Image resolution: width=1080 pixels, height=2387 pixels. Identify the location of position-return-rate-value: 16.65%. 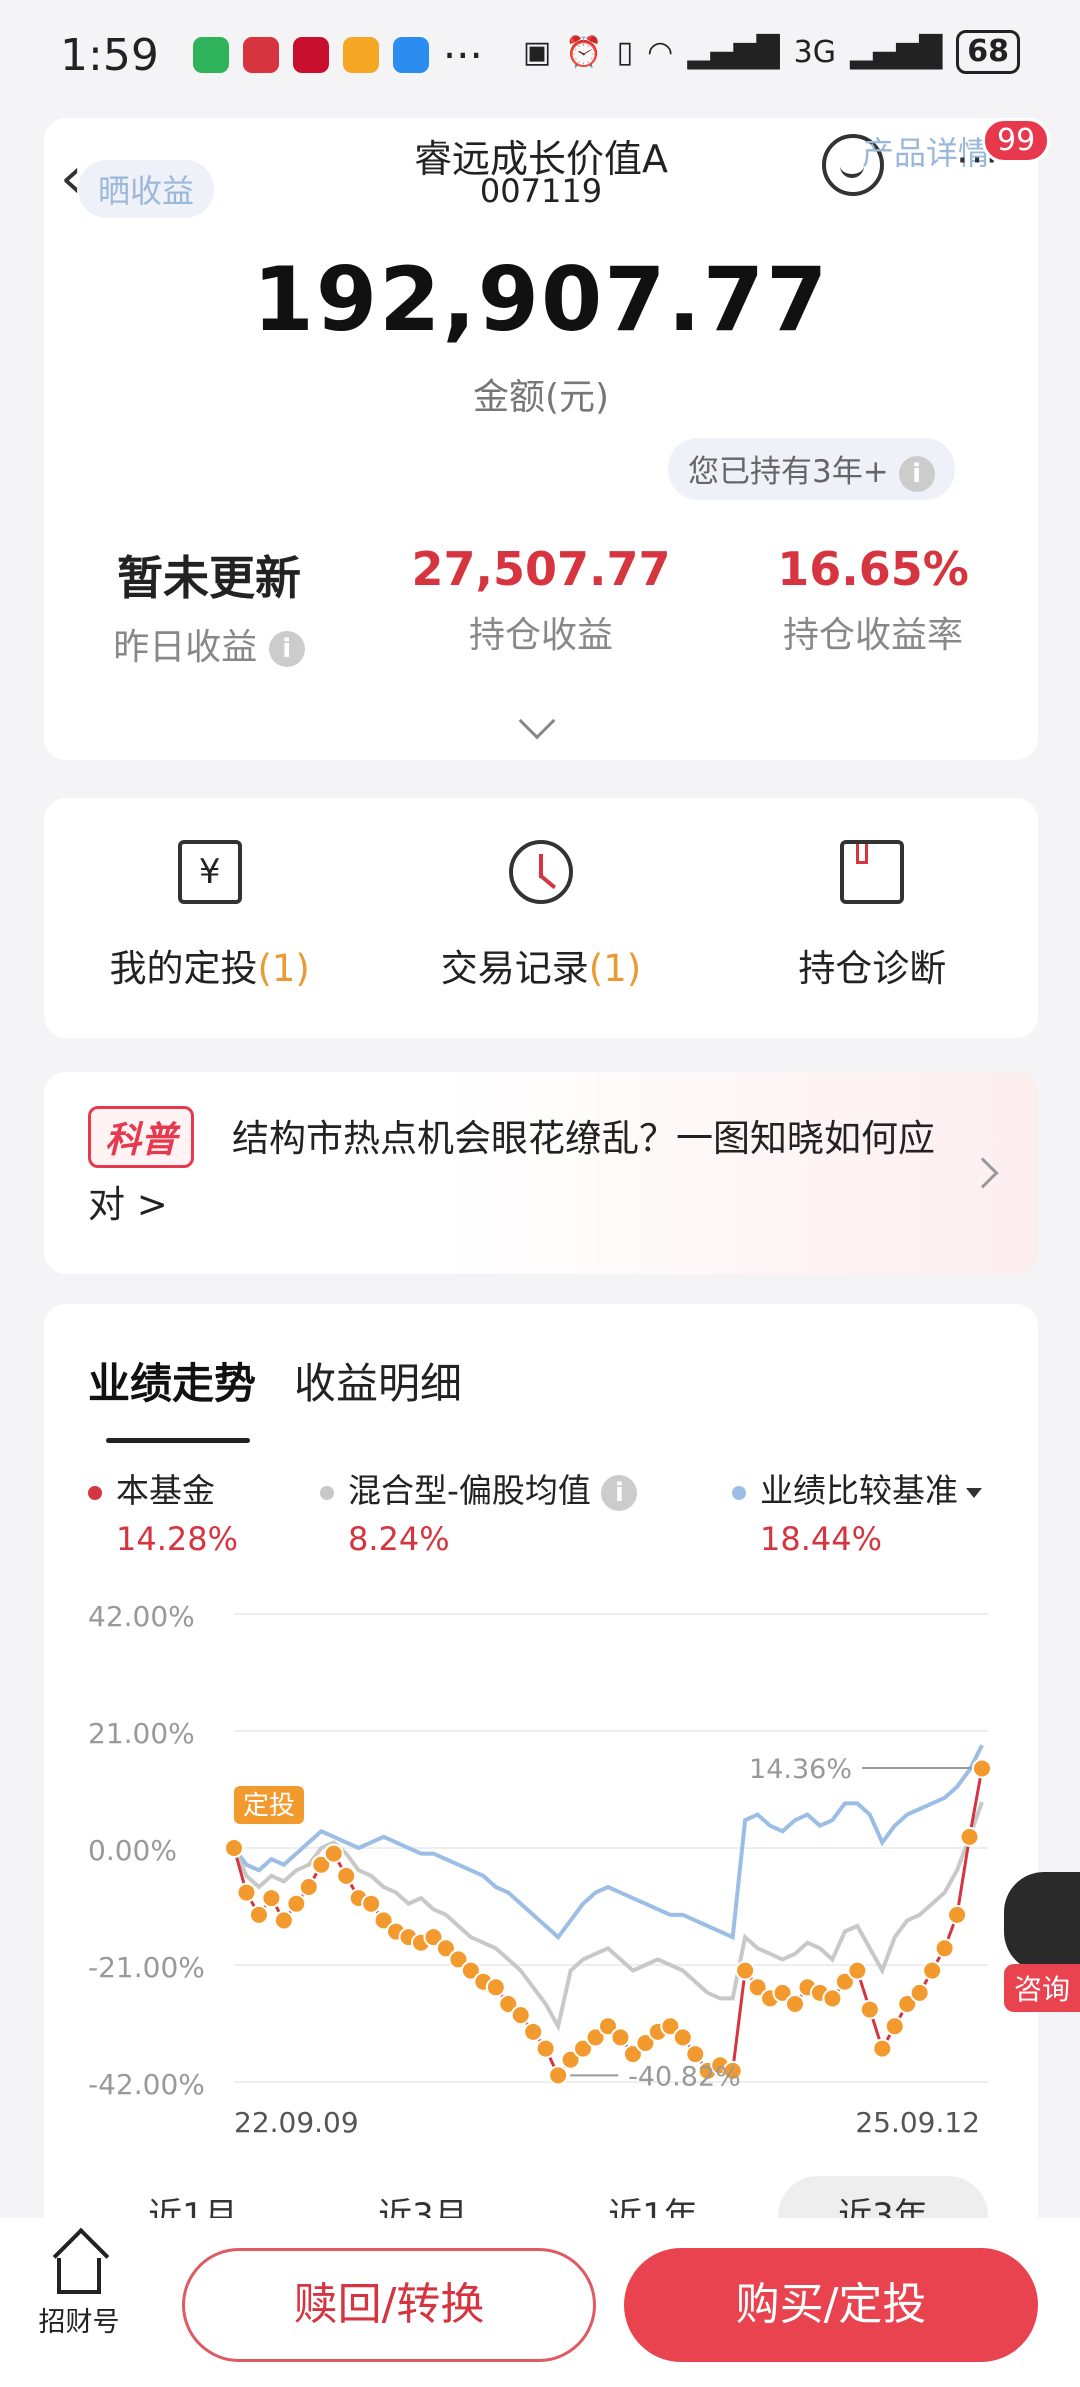
(873, 569).